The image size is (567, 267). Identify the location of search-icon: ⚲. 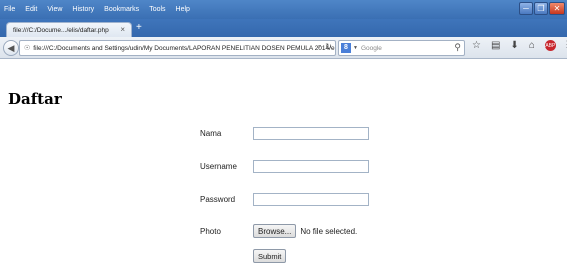
(457, 47).